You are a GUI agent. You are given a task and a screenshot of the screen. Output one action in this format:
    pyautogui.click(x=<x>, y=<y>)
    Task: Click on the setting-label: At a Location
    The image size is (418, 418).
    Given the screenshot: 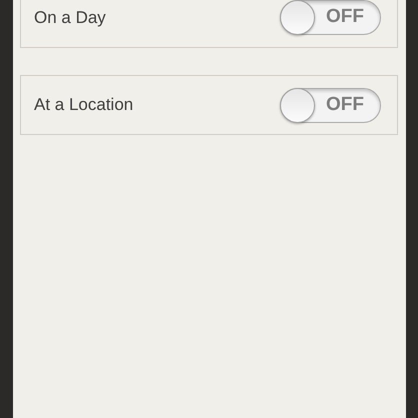 What is the action you would take?
    pyautogui.click(x=84, y=105)
    